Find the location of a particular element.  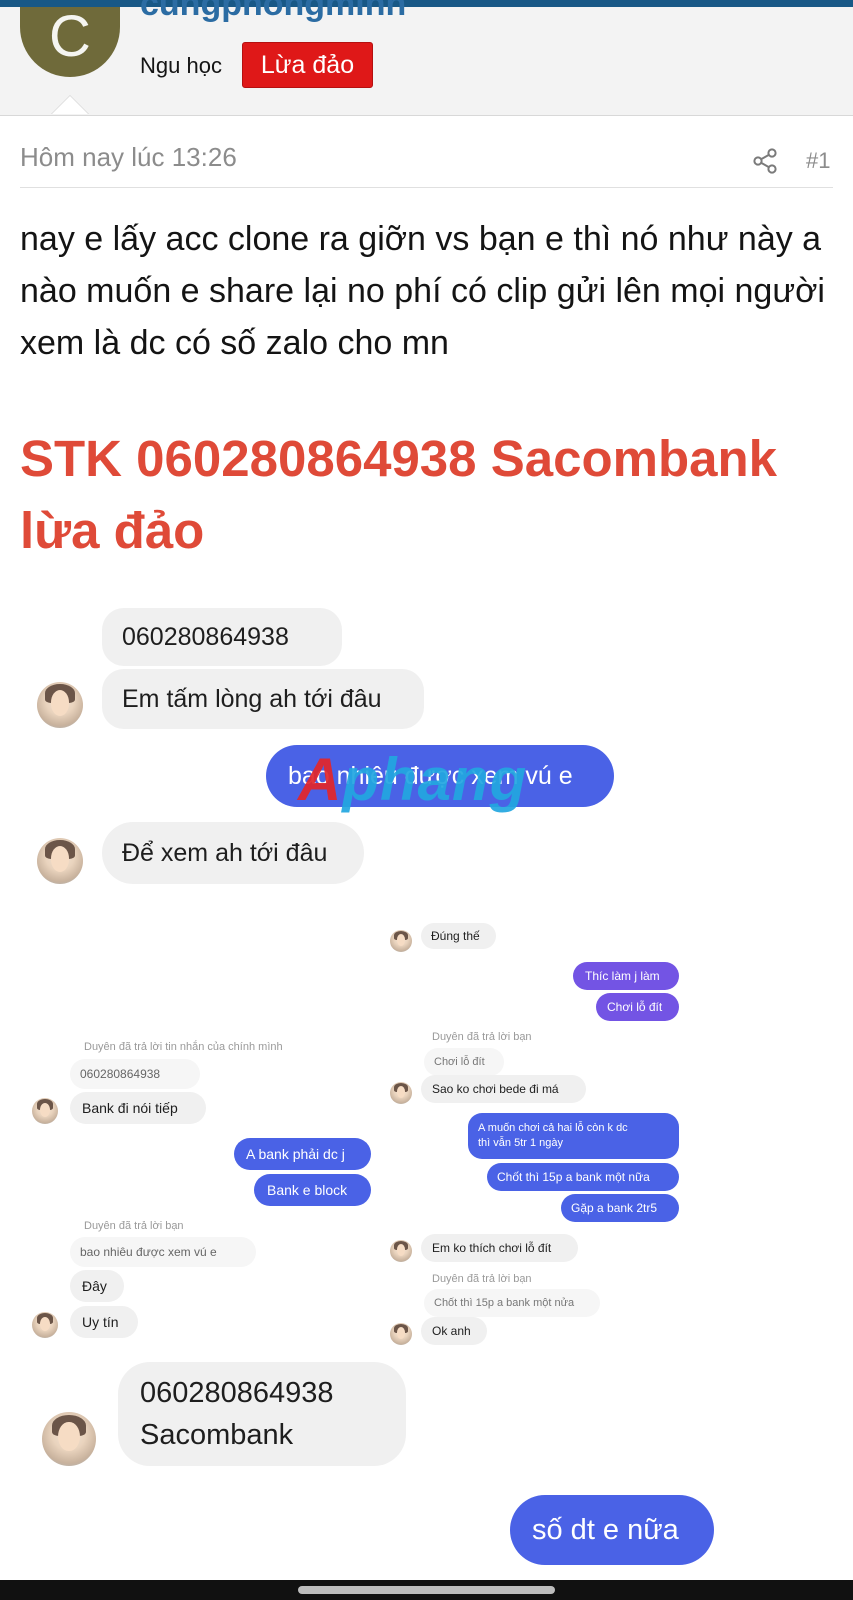

chat-bubble-received: Đúng thế is located at coordinates (458, 936).